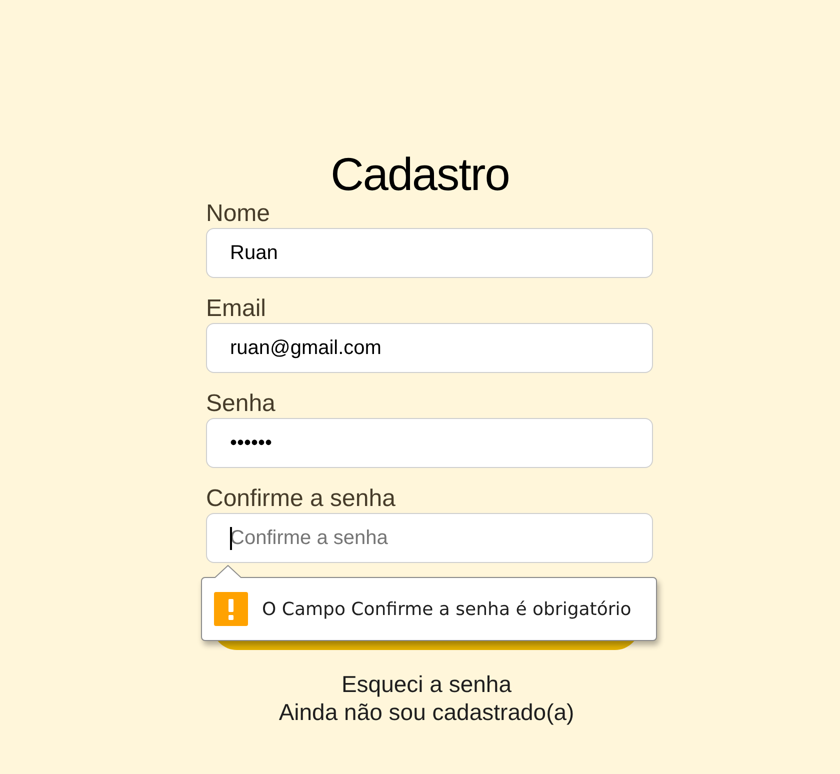  What do you see at coordinates (420, 174) in the screenshot?
I see `page-title: Cadastro` at bounding box center [420, 174].